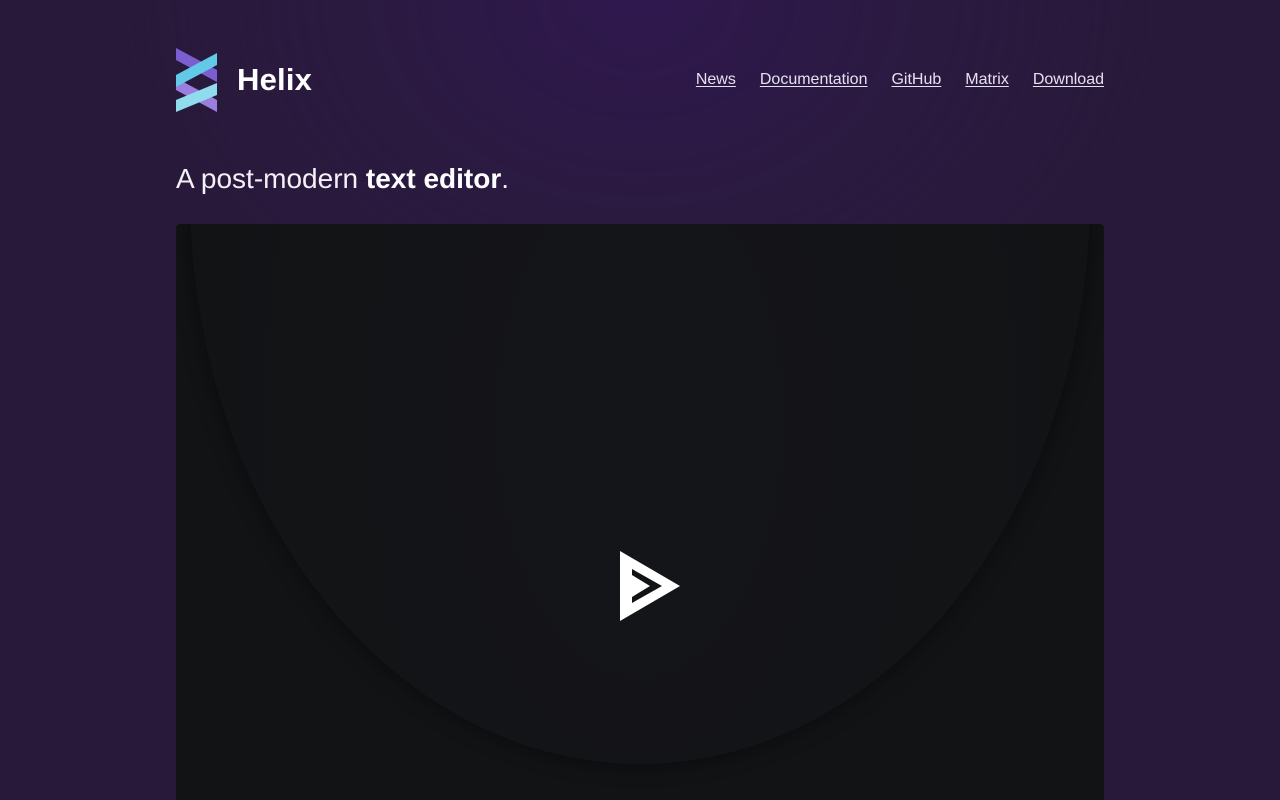  Describe the element at coordinates (433, 178) in the screenshot. I see `tagline-bold: text editor` at that location.